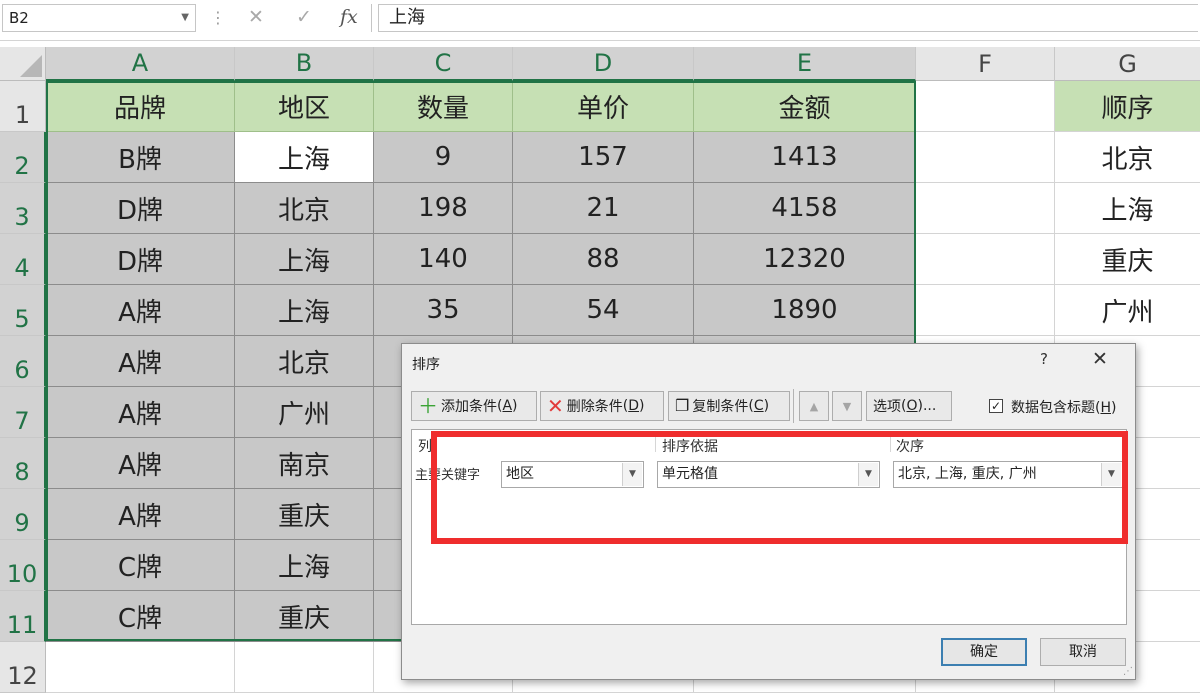 The width and height of the screenshot is (1200, 693). Describe the element at coordinates (805, 64) in the screenshot. I see `column-header-e: E` at that location.